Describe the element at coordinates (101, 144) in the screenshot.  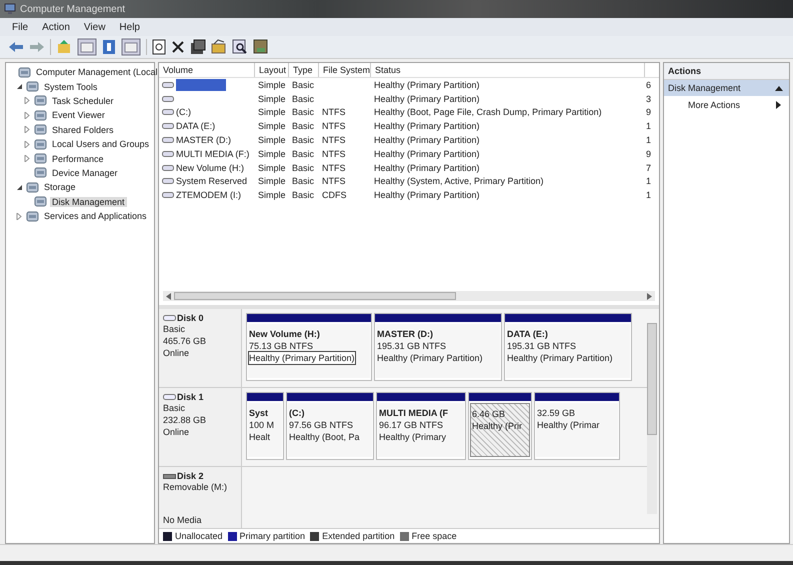
I see `tree-item: Local Users and Groups` at that location.